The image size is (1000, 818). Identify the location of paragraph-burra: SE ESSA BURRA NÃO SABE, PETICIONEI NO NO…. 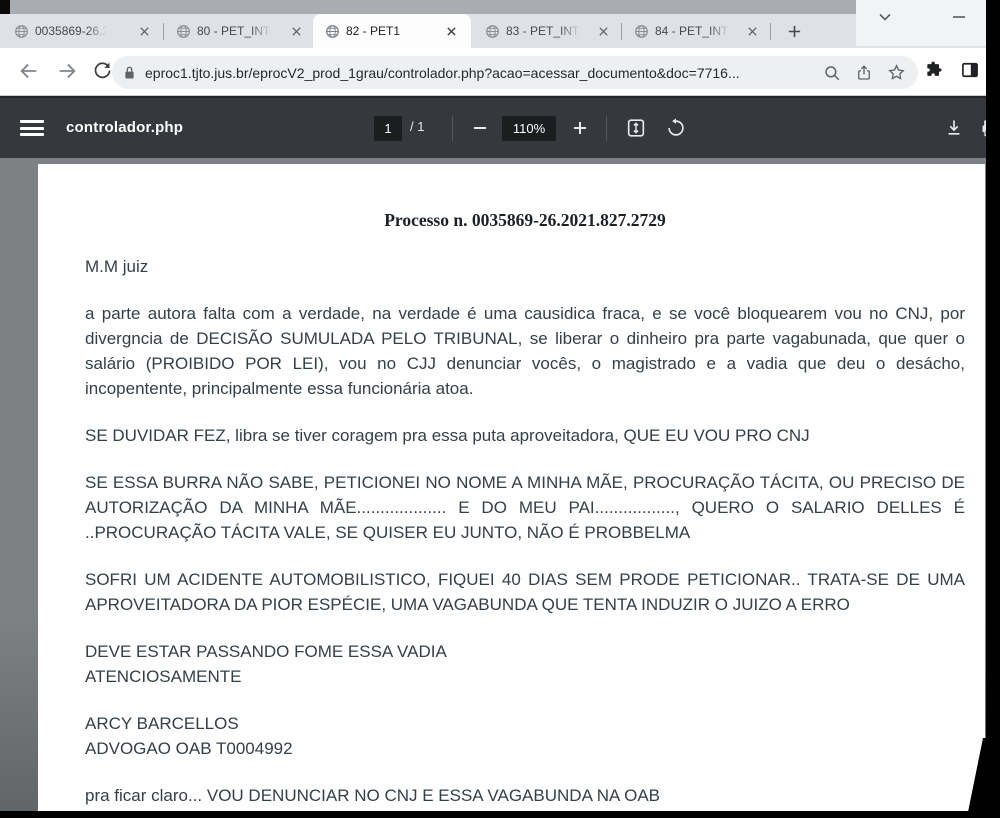
(525, 507).